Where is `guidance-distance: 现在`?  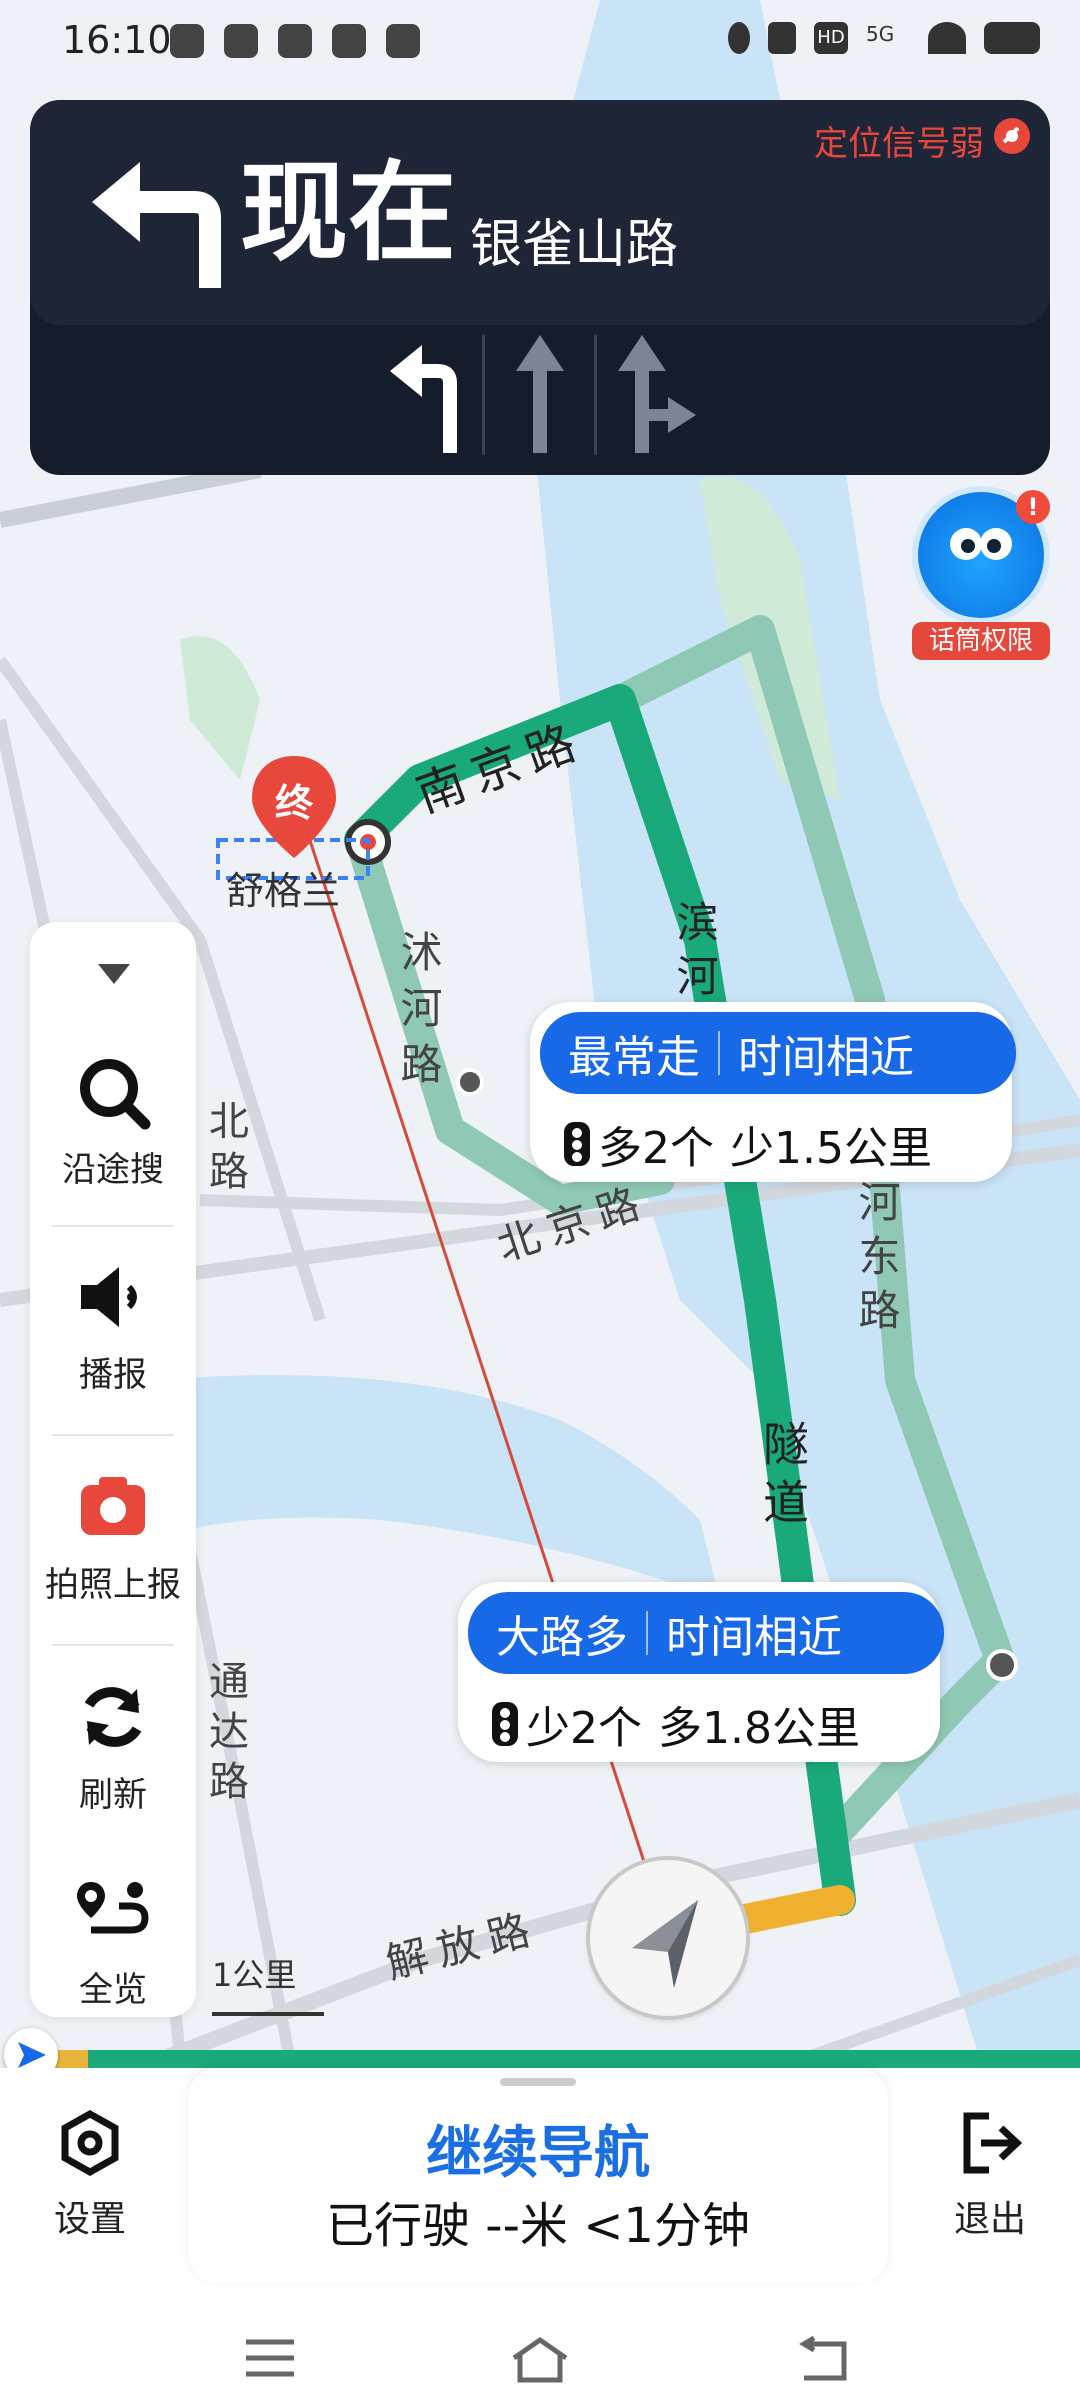
guidance-distance: 现在 is located at coordinates (348, 213).